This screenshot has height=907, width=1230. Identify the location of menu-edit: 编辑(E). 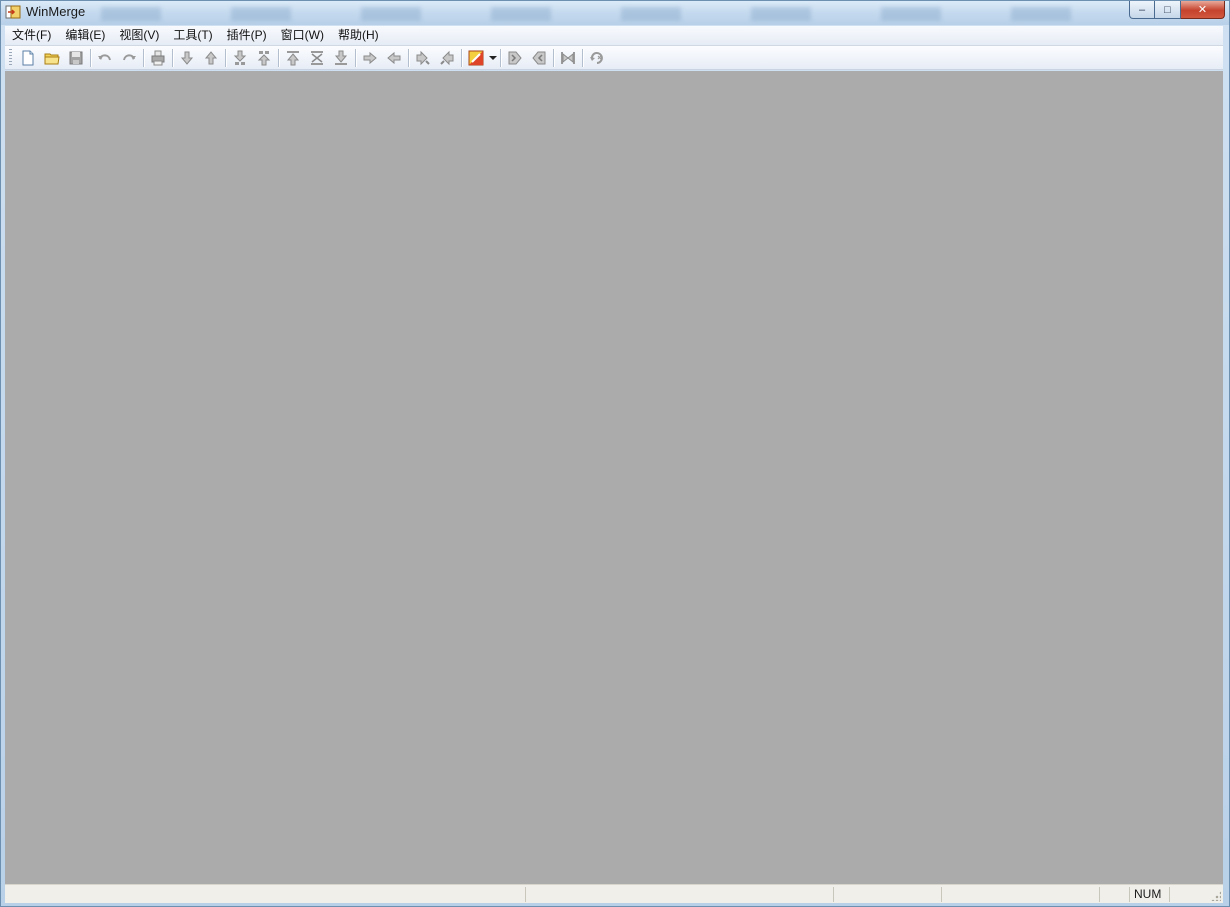
(85, 35).